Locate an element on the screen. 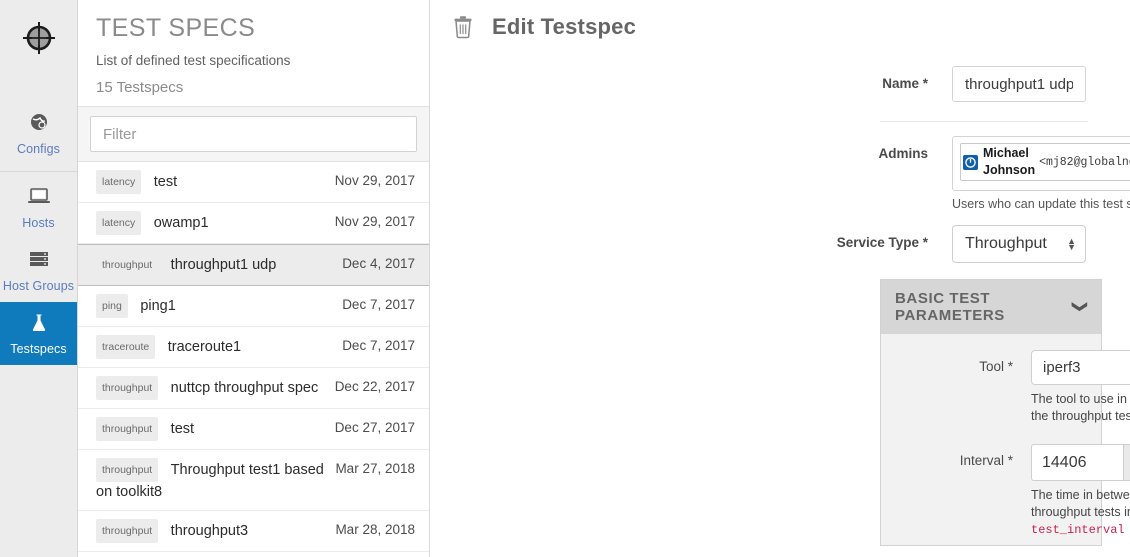  user-power-icon is located at coordinates (970, 162).